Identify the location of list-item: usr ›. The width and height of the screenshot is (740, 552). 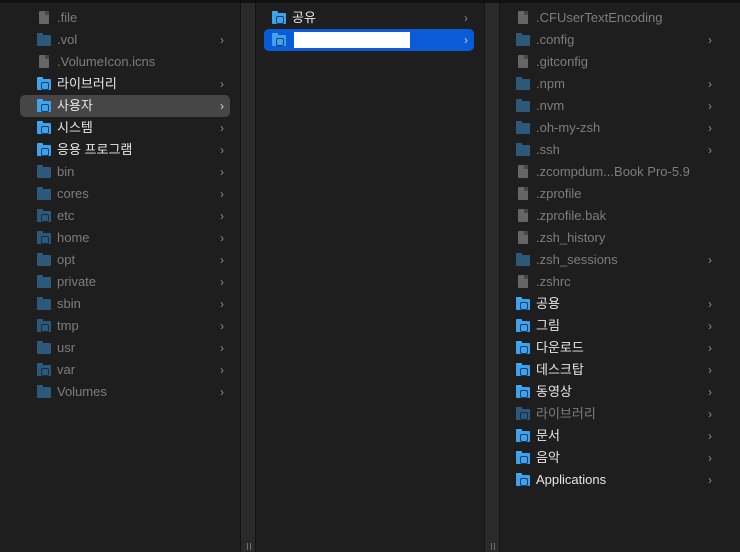
(125, 348).